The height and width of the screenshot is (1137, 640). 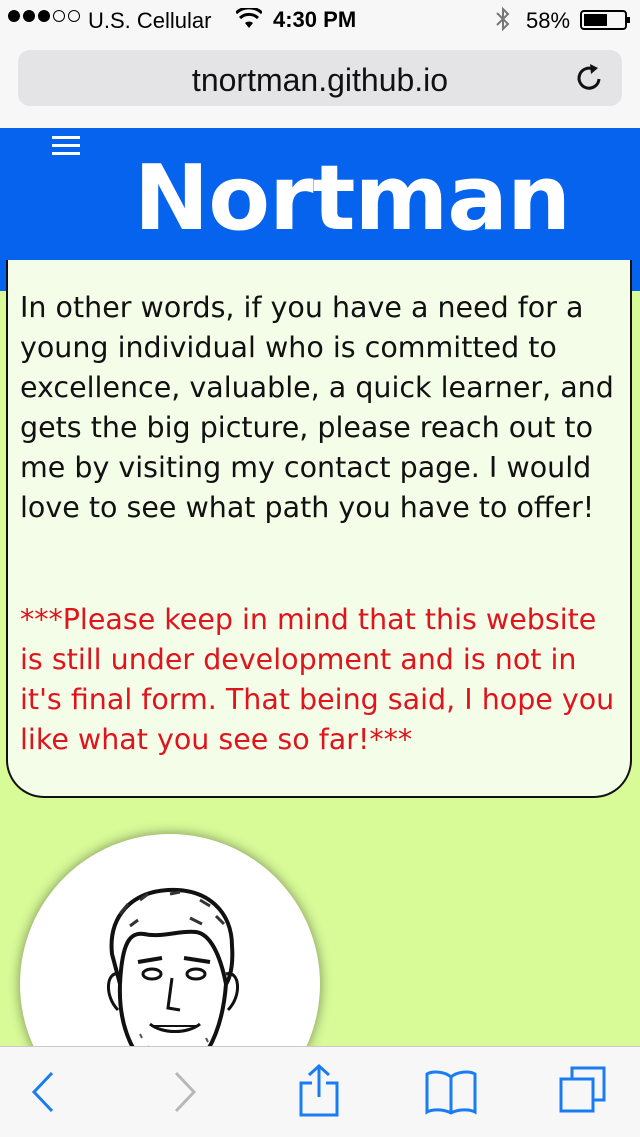 I want to click on status-bar: U.S. Cellular 4:30 PM 58%, so click(x=320, y=20).